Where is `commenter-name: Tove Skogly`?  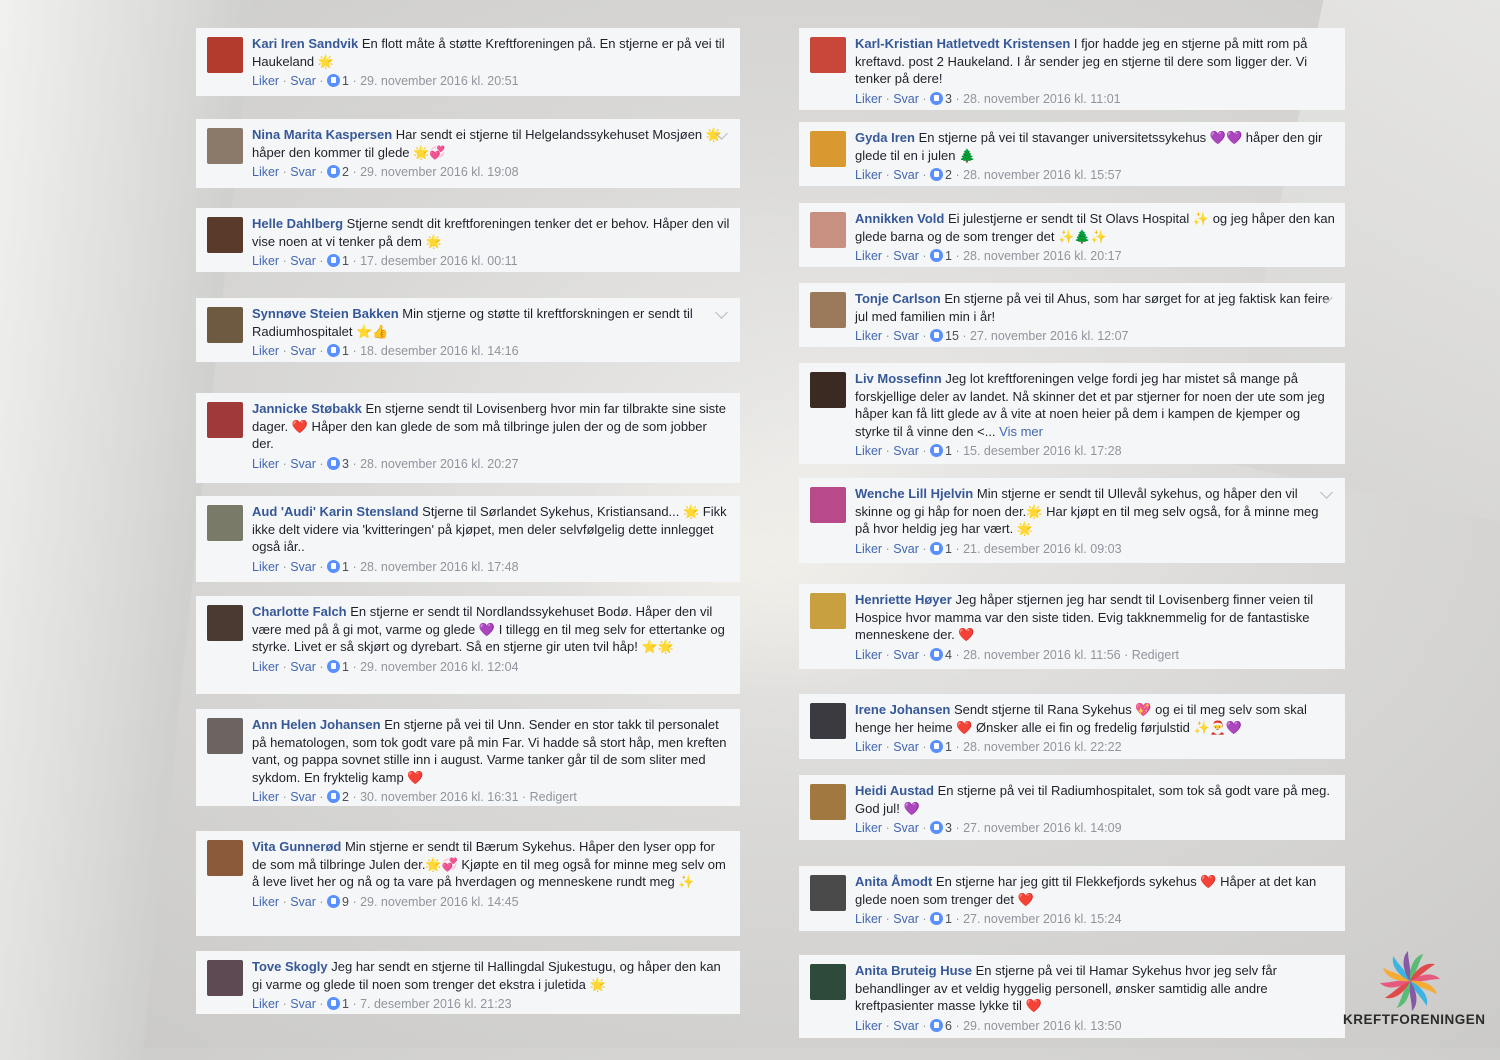
commenter-name: Tove Skogly is located at coordinates (290, 966).